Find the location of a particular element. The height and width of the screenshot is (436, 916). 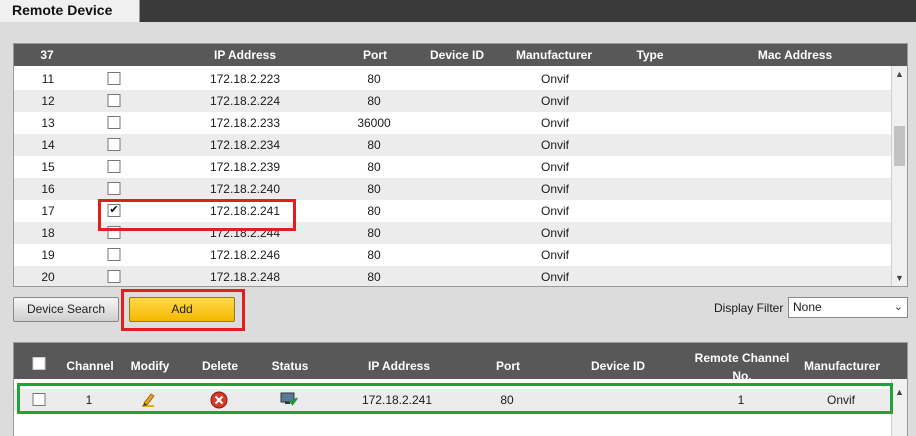

row-number: 20 is located at coordinates (48, 277).